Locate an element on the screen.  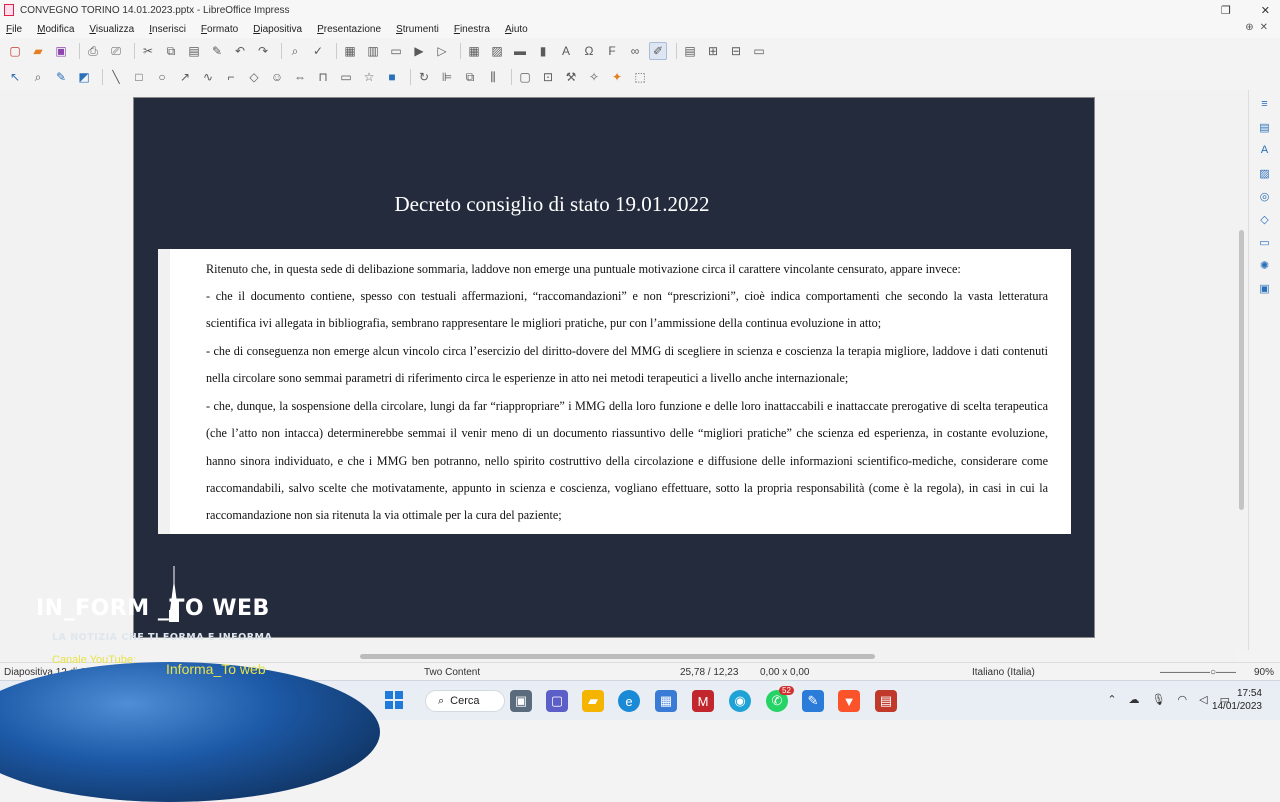
teams-icon: ▢ is located at coordinates (557, 701).